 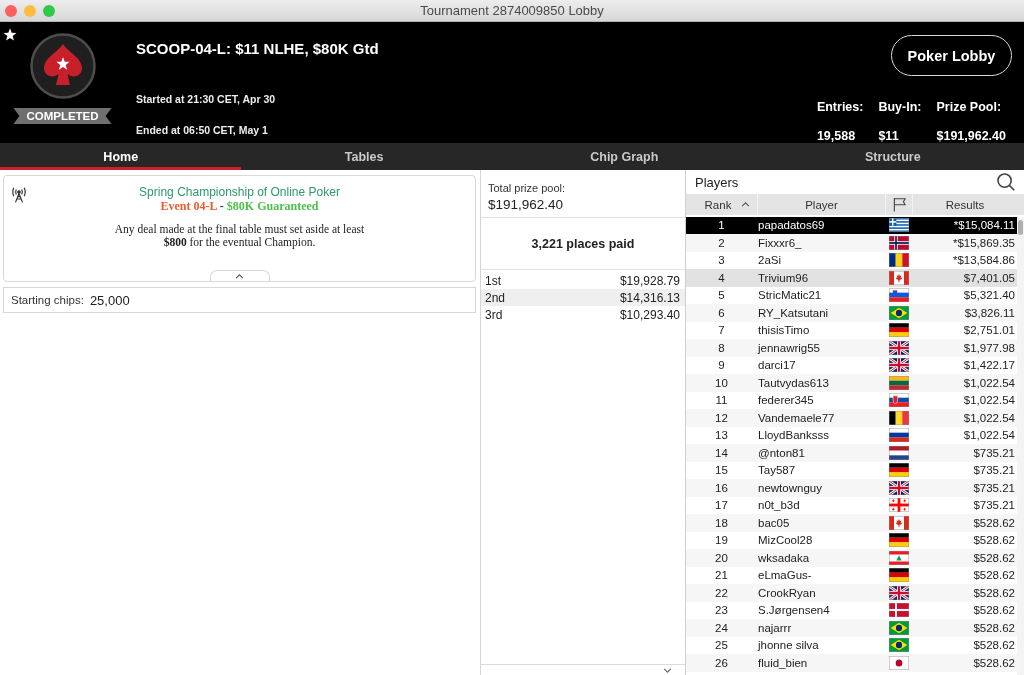 What do you see at coordinates (30, 10) in the screenshot?
I see `minimize-button` at bounding box center [30, 10].